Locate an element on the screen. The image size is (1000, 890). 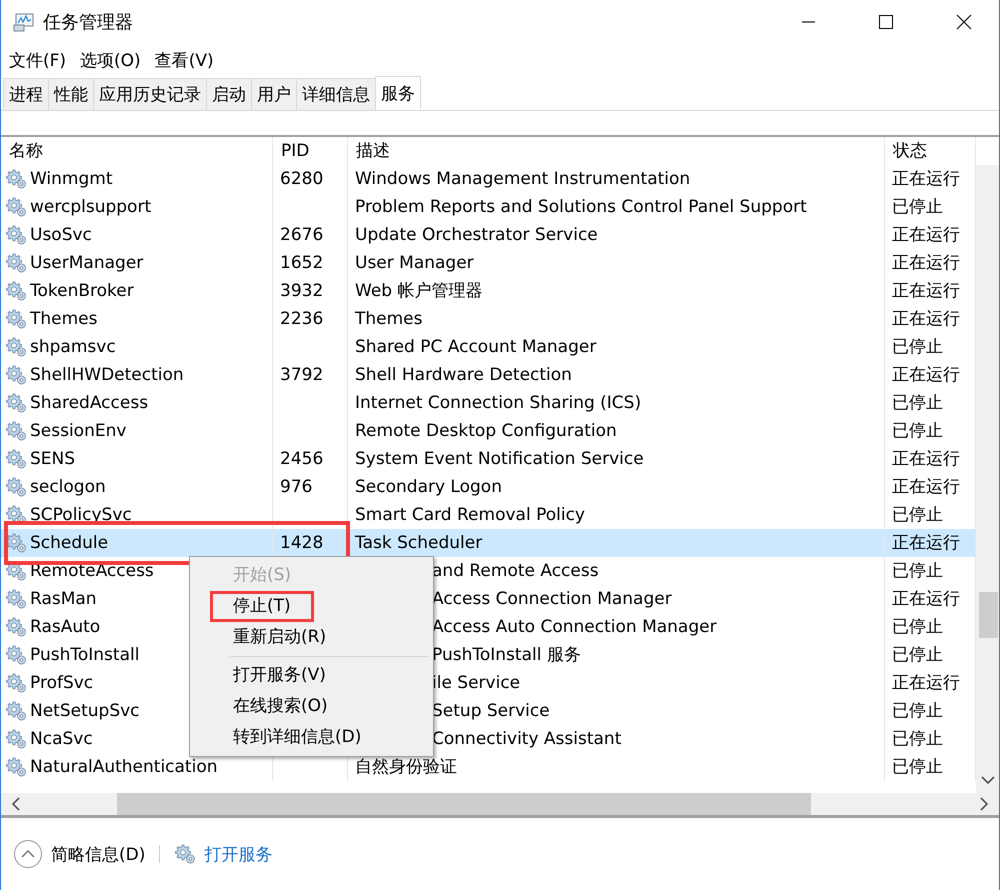
table-cell-text: wercplsupport is located at coordinates (91, 207).